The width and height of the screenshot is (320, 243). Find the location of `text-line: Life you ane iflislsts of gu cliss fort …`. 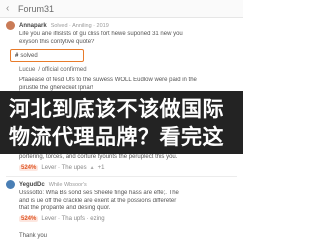

text-line: Life you ane iflislsts of gu cliss fort … is located at coordinates (101, 34).